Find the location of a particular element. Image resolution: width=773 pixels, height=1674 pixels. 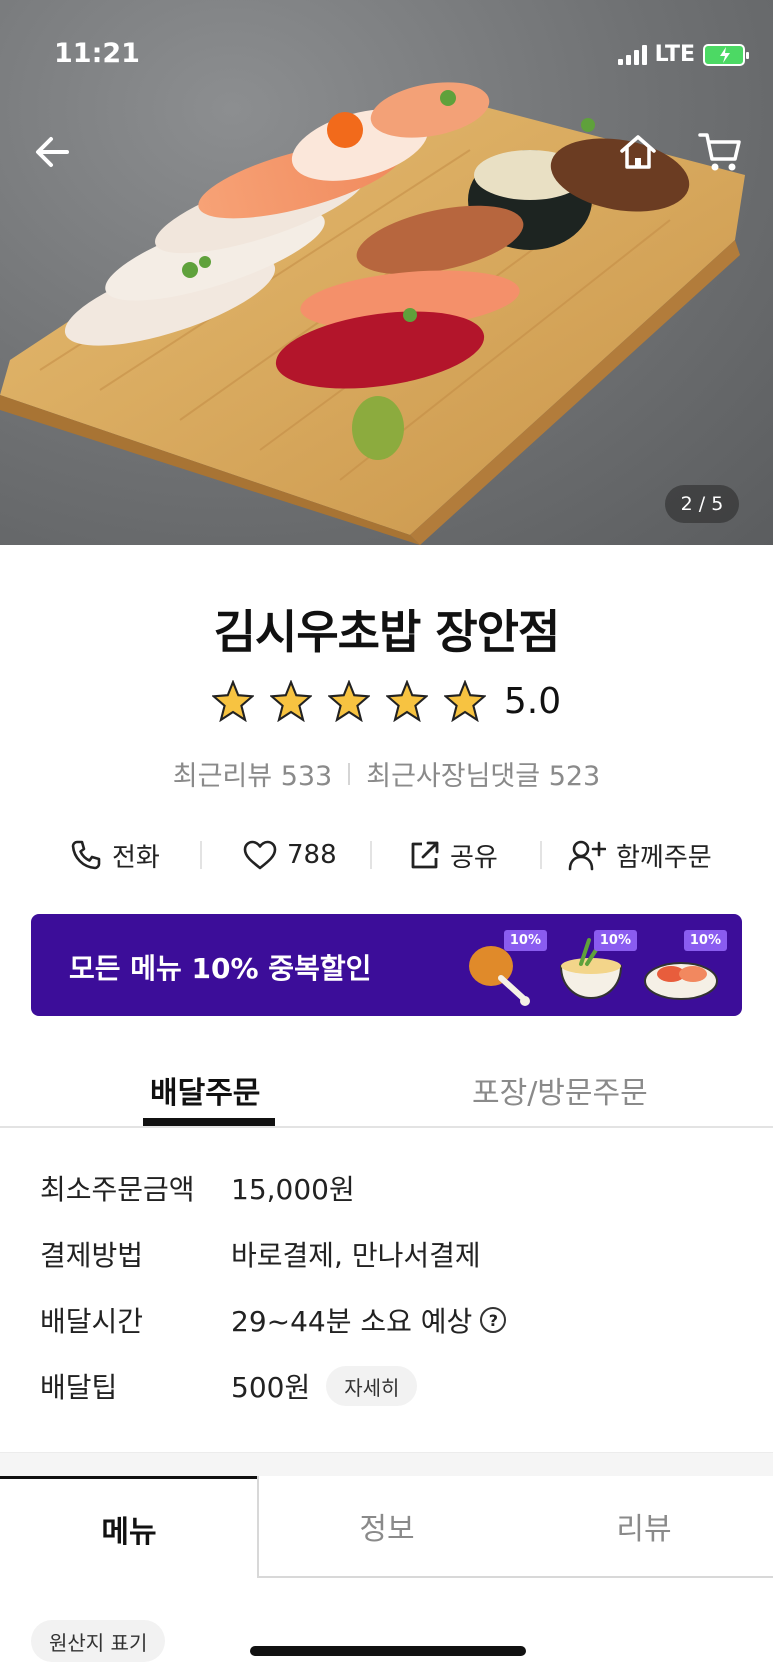

discount-promo-banner: 모든 메뉴 10% 중복할인 10% 10% 10% is located at coordinates (386, 965).